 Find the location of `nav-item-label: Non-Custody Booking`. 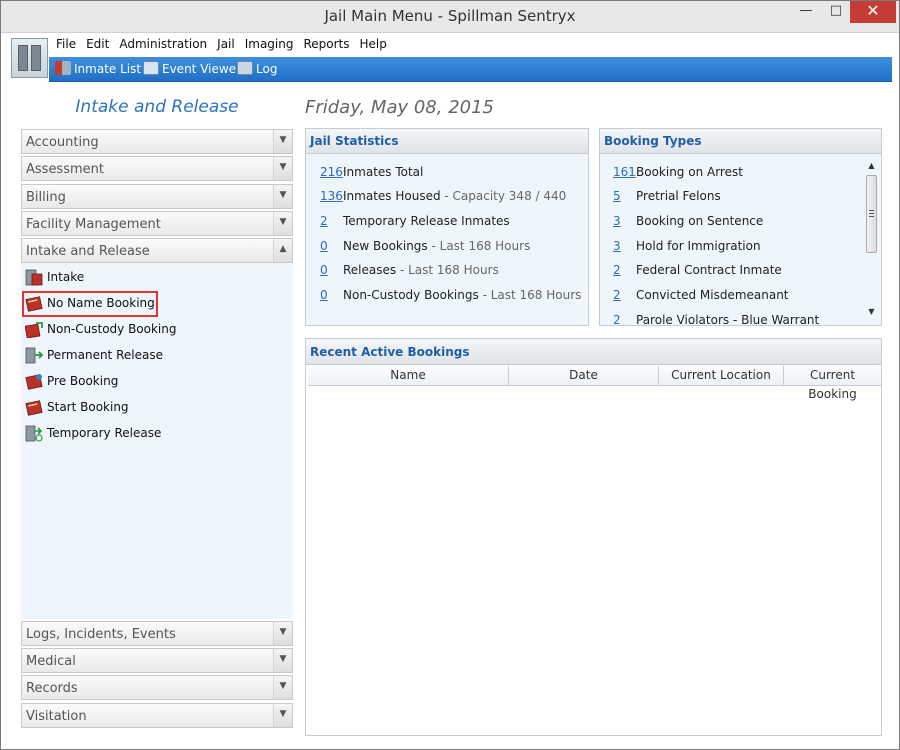

nav-item-label: Non-Custody Booking is located at coordinates (112, 329).